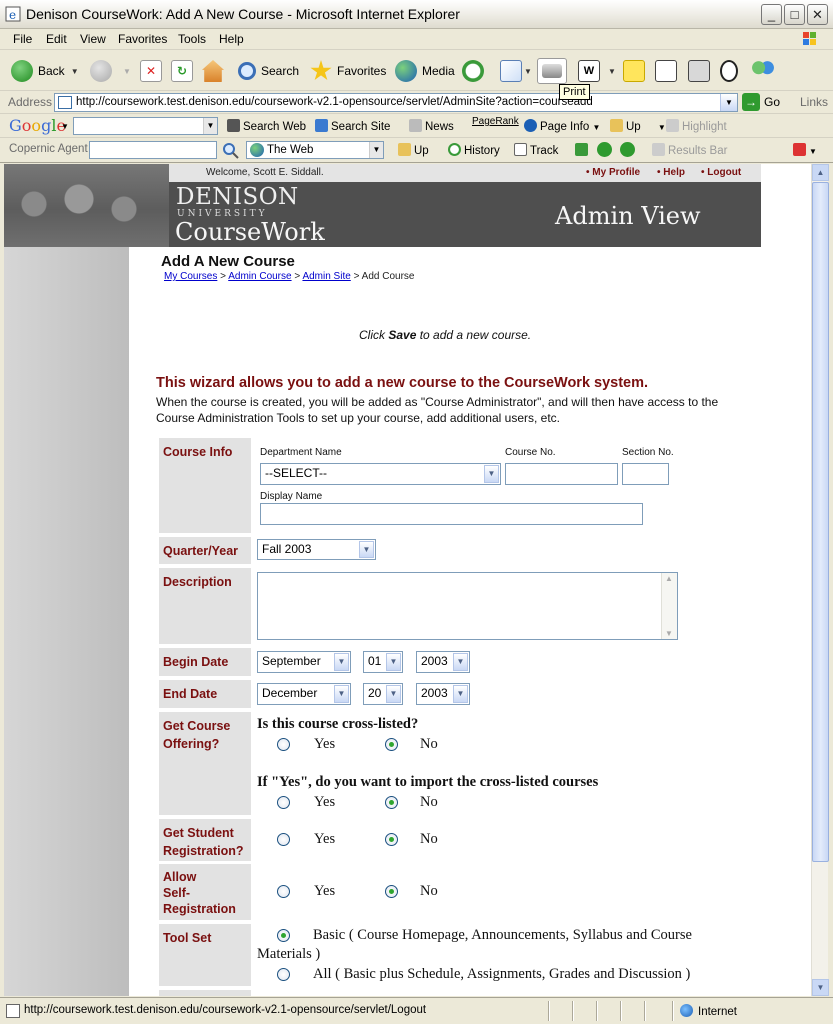 The image size is (833, 1024). Describe the element at coordinates (817, 14) in the screenshot. I see `close-button: ✕` at that location.